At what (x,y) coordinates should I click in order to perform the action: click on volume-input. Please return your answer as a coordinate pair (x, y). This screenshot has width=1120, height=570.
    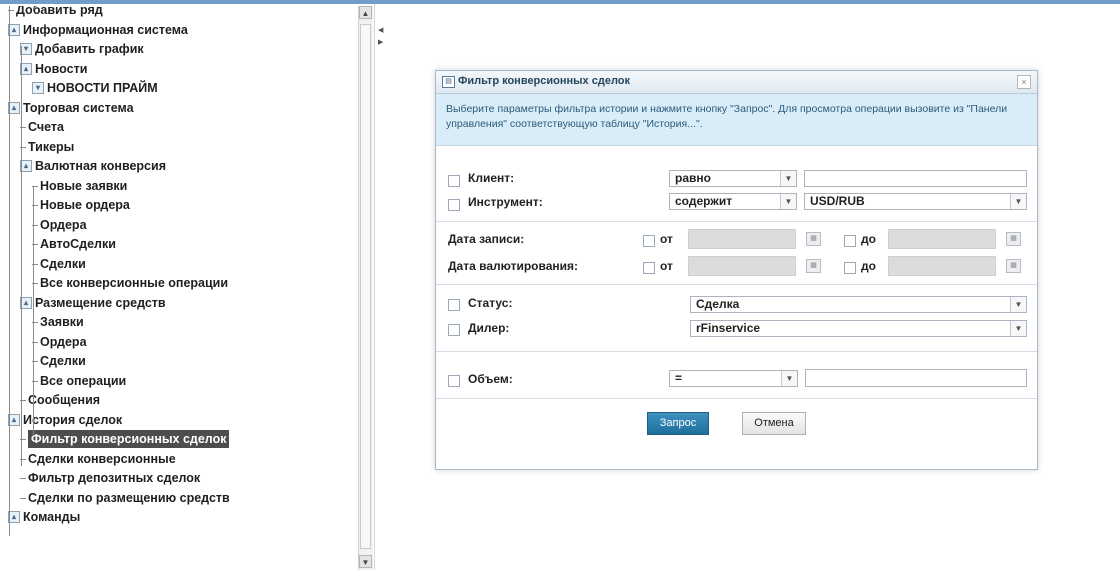
    Looking at the image, I should click on (916, 378).